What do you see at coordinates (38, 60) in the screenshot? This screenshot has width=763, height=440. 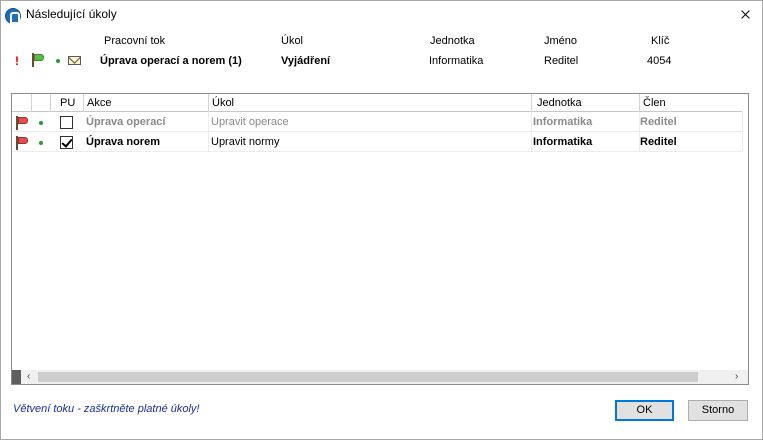 I see `green-flag-icon` at bounding box center [38, 60].